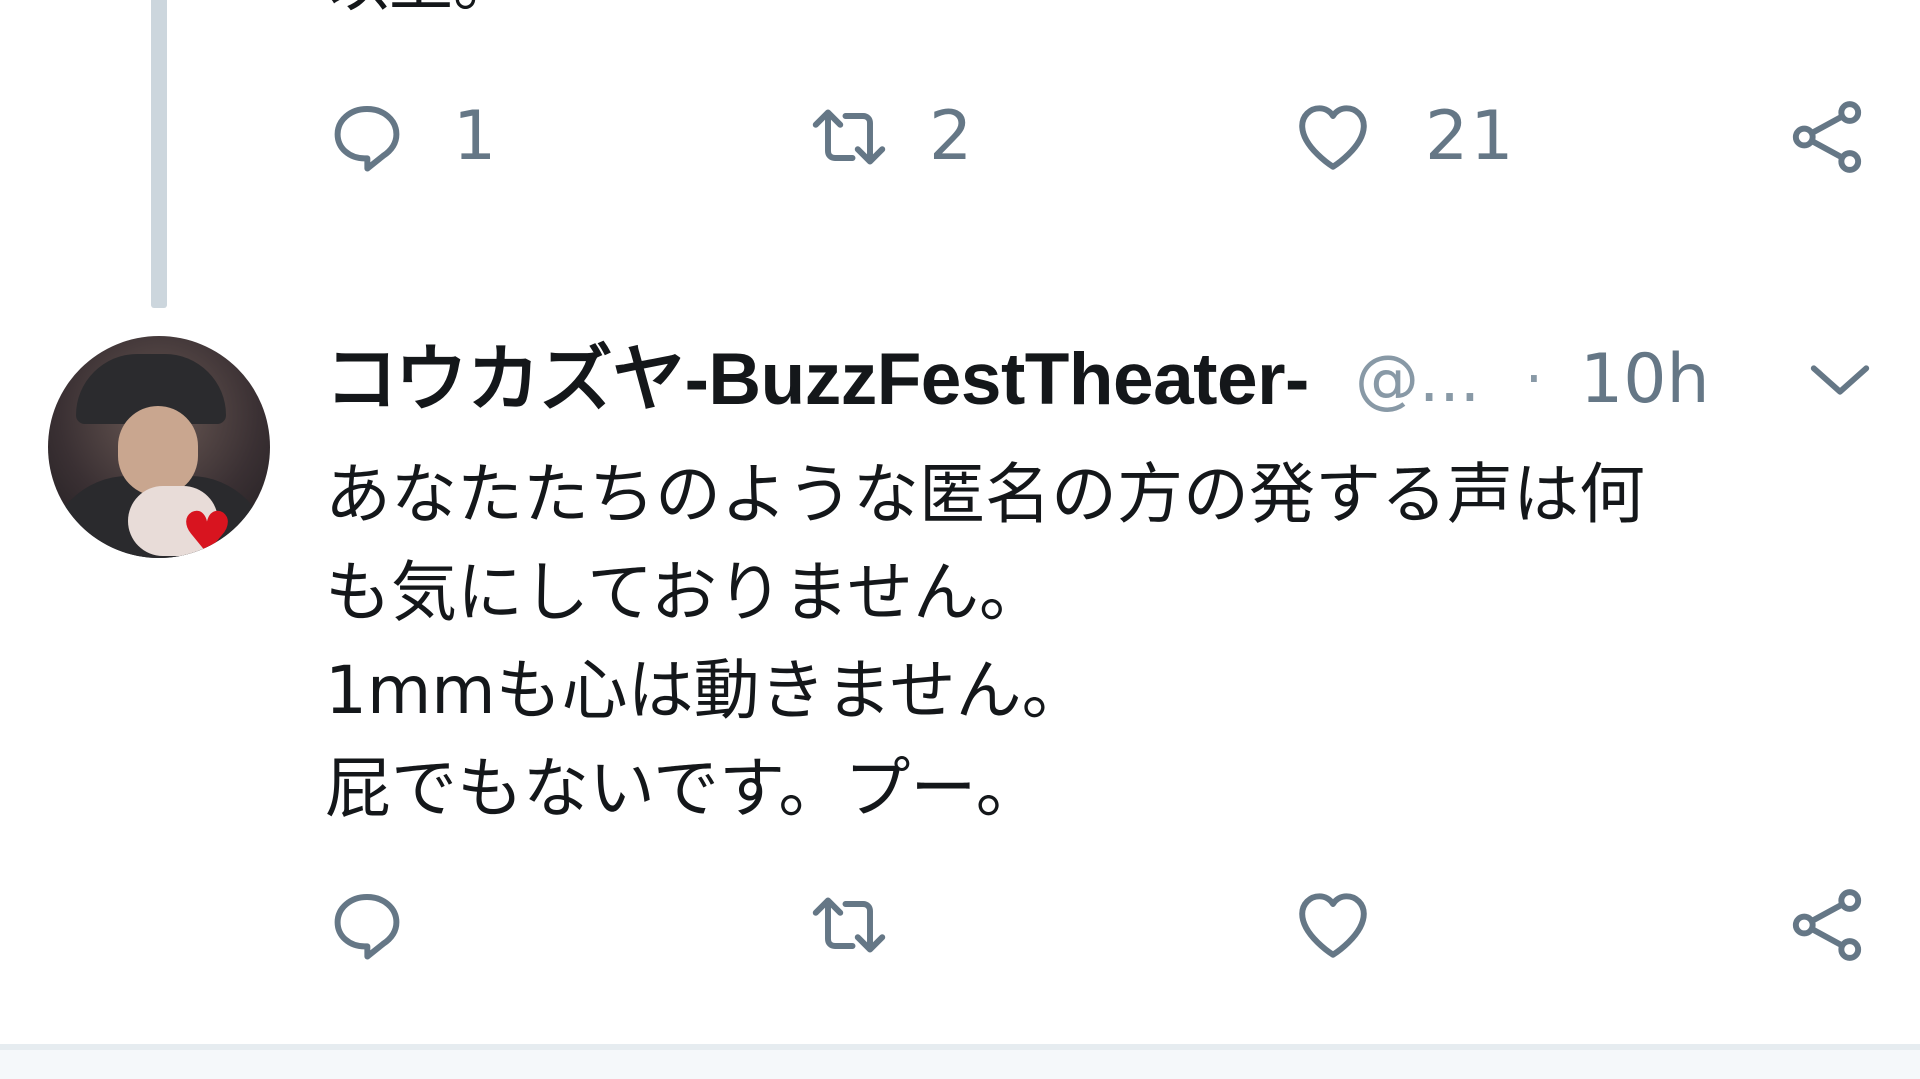 This screenshot has width=1920, height=1079. What do you see at coordinates (960, 1064) in the screenshot?
I see `timeline-gap` at bounding box center [960, 1064].